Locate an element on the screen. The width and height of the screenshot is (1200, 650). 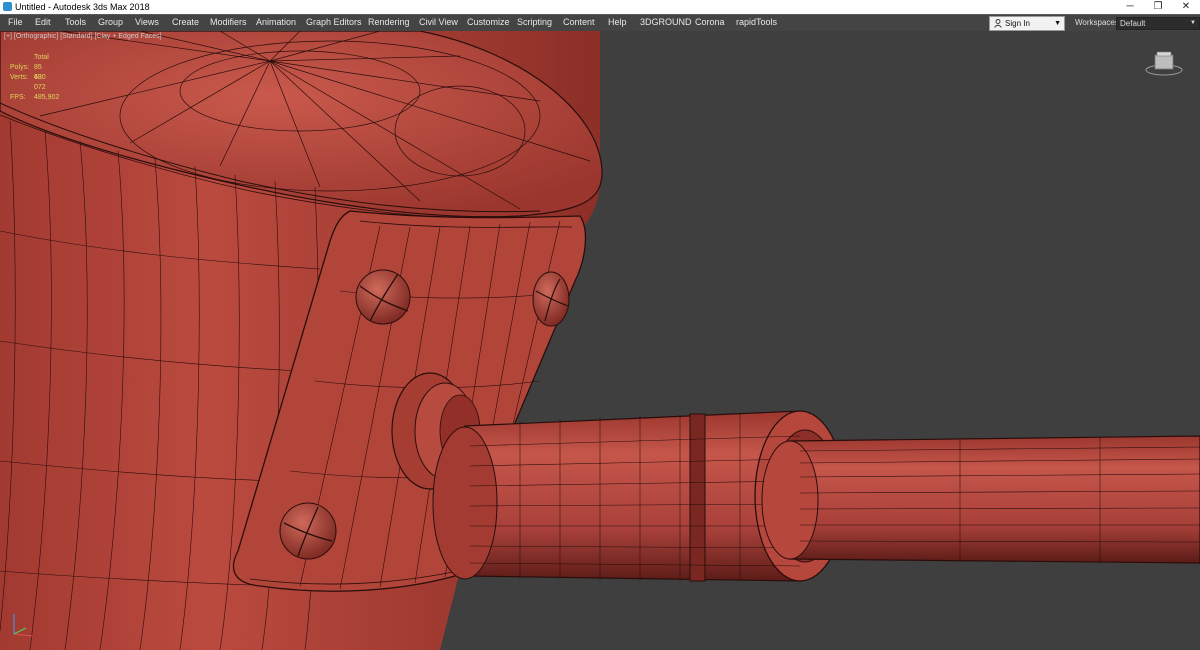
stats-polys-label: Polys: is located at coordinates (20, 67).